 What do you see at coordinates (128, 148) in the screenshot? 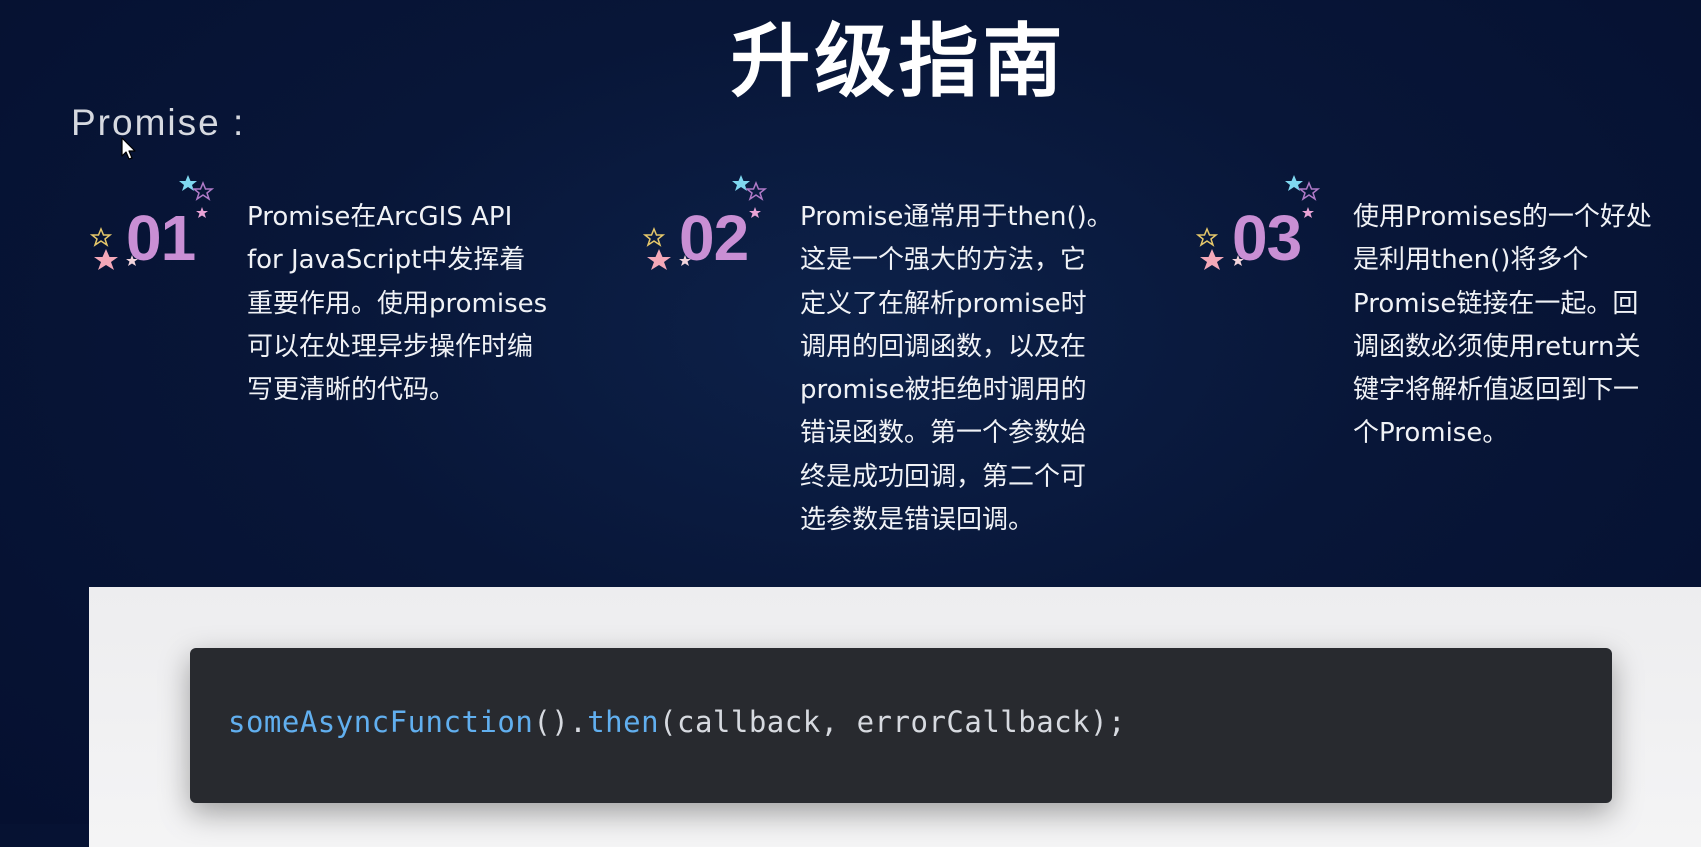
I see `mouse-pointer-icon` at bounding box center [128, 148].